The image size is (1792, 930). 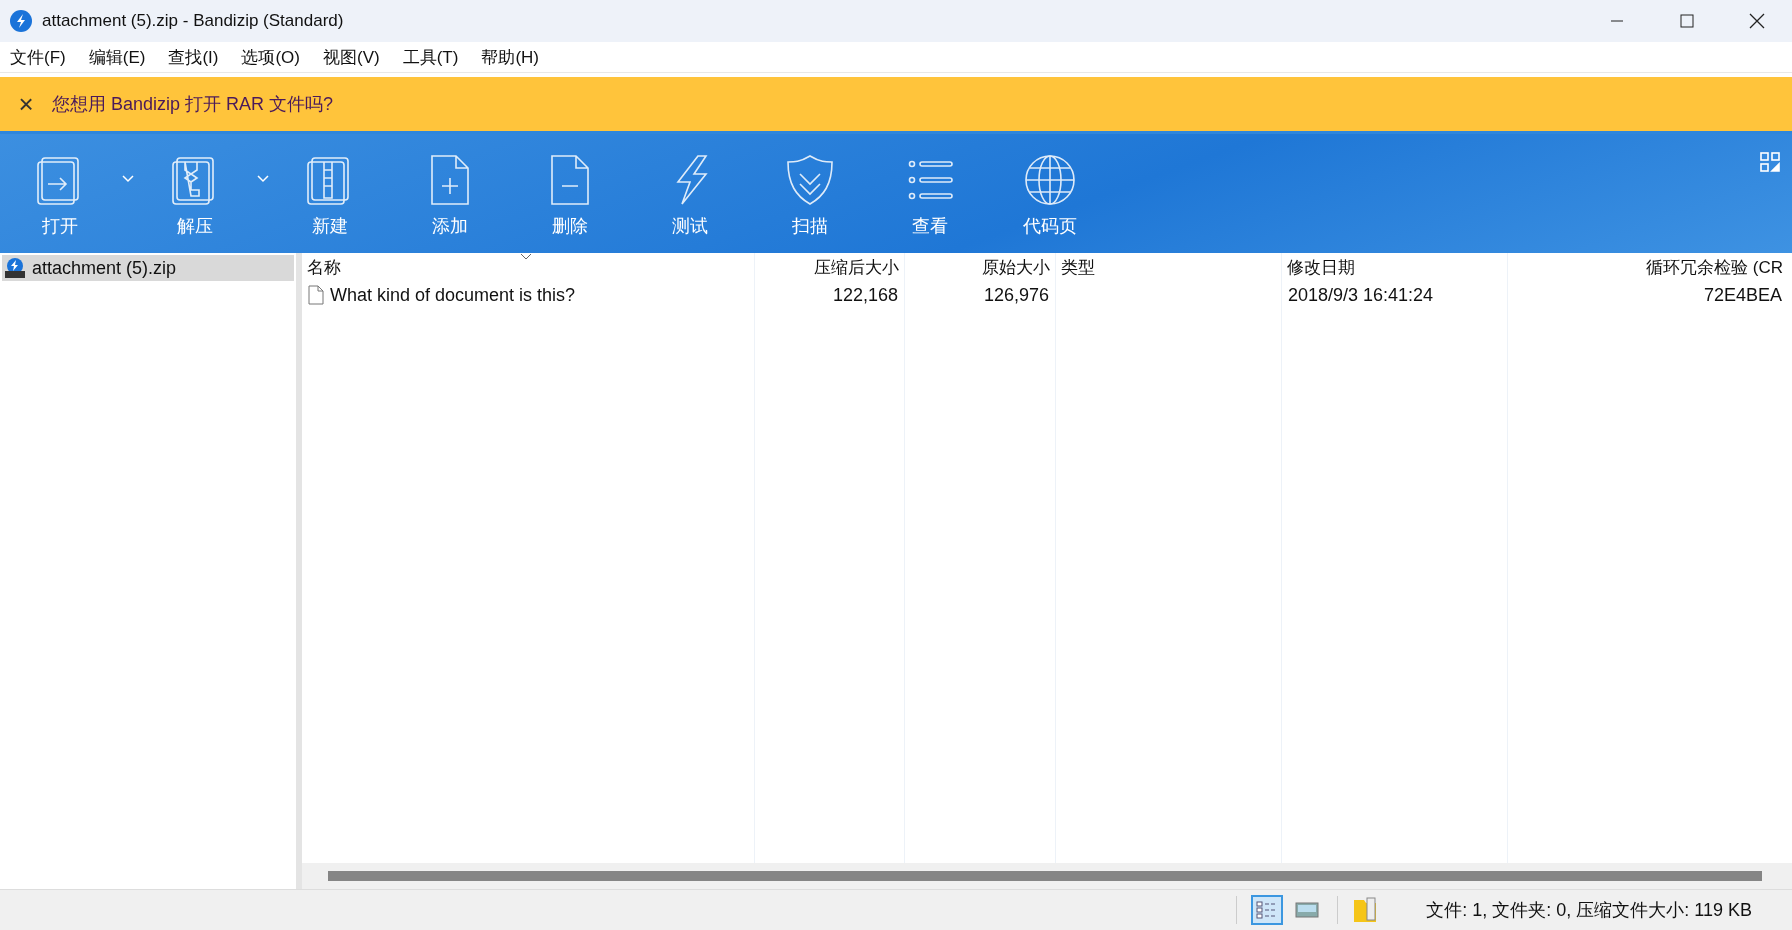 What do you see at coordinates (1047, 876) in the screenshot?
I see `horizontal-scrollbar` at bounding box center [1047, 876].